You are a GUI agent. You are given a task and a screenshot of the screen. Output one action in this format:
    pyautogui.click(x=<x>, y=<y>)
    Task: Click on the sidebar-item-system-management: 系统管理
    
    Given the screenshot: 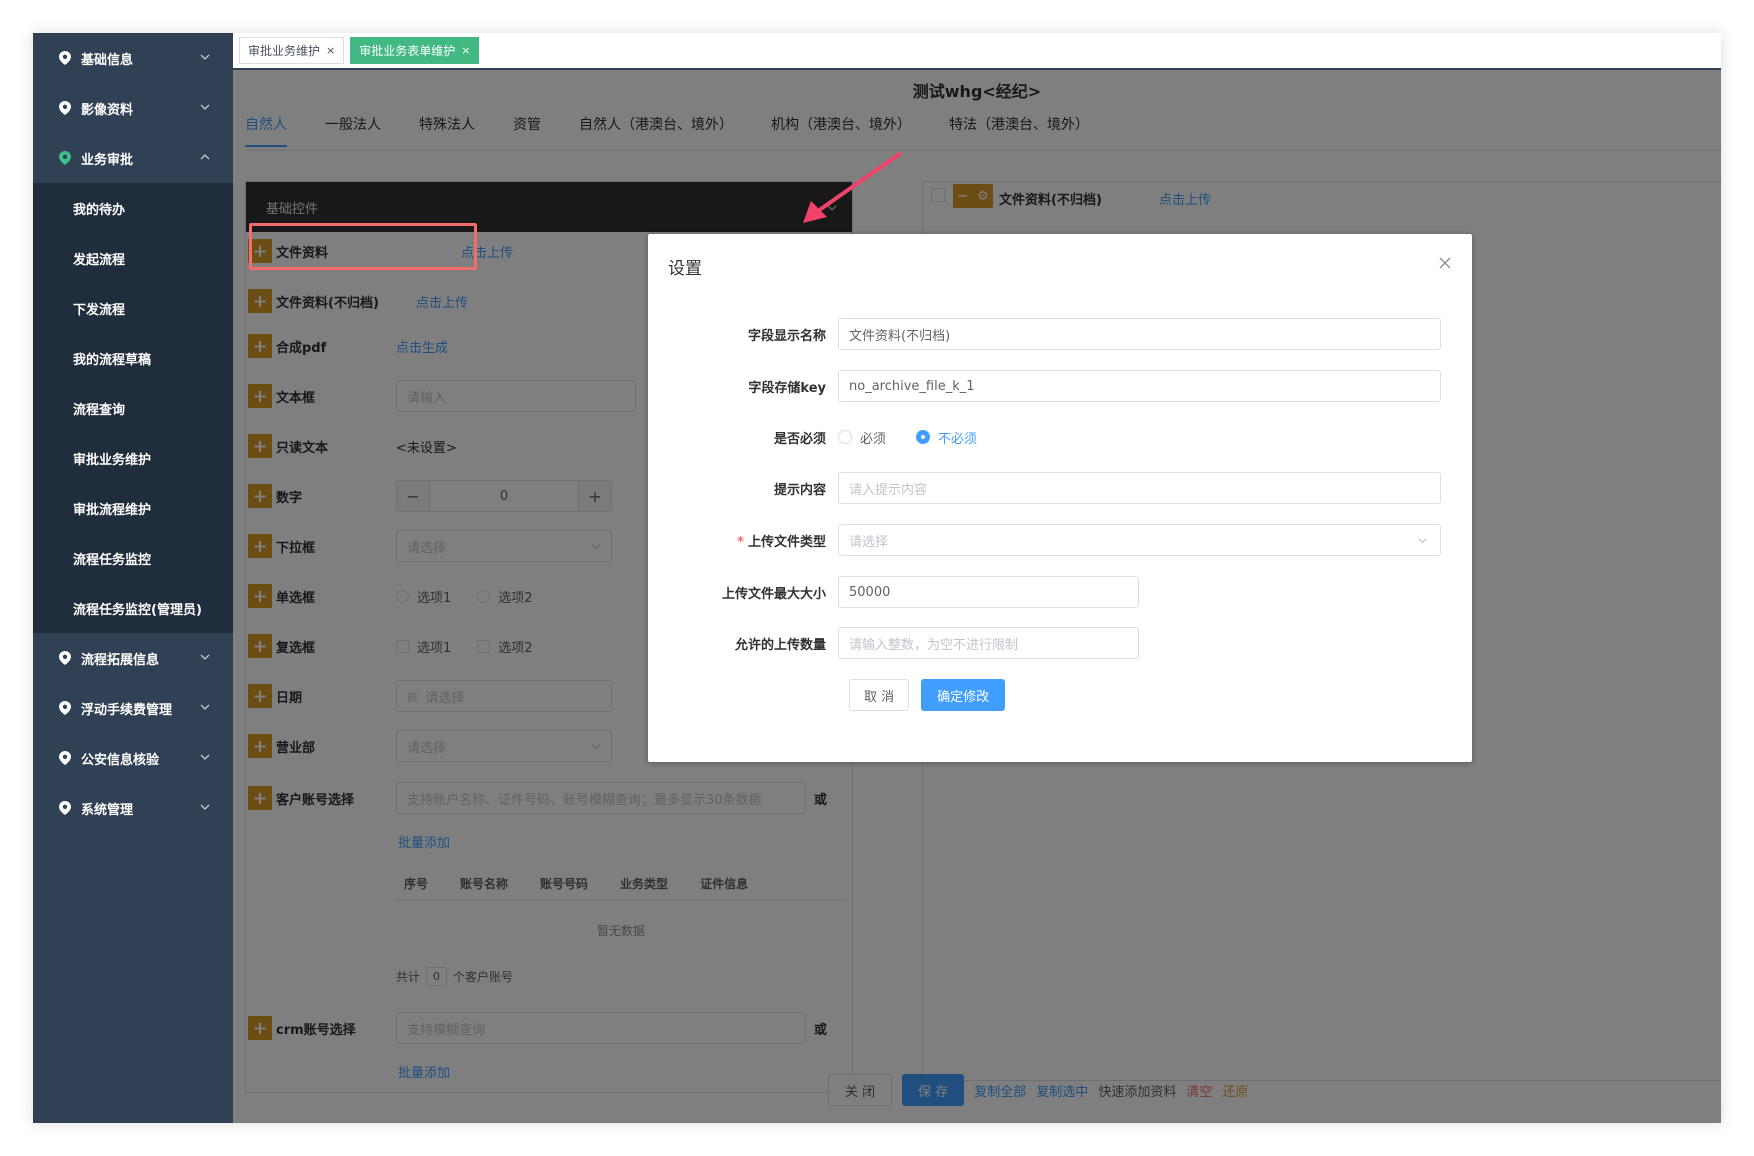 What is the action you would take?
    pyautogui.click(x=133, y=808)
    